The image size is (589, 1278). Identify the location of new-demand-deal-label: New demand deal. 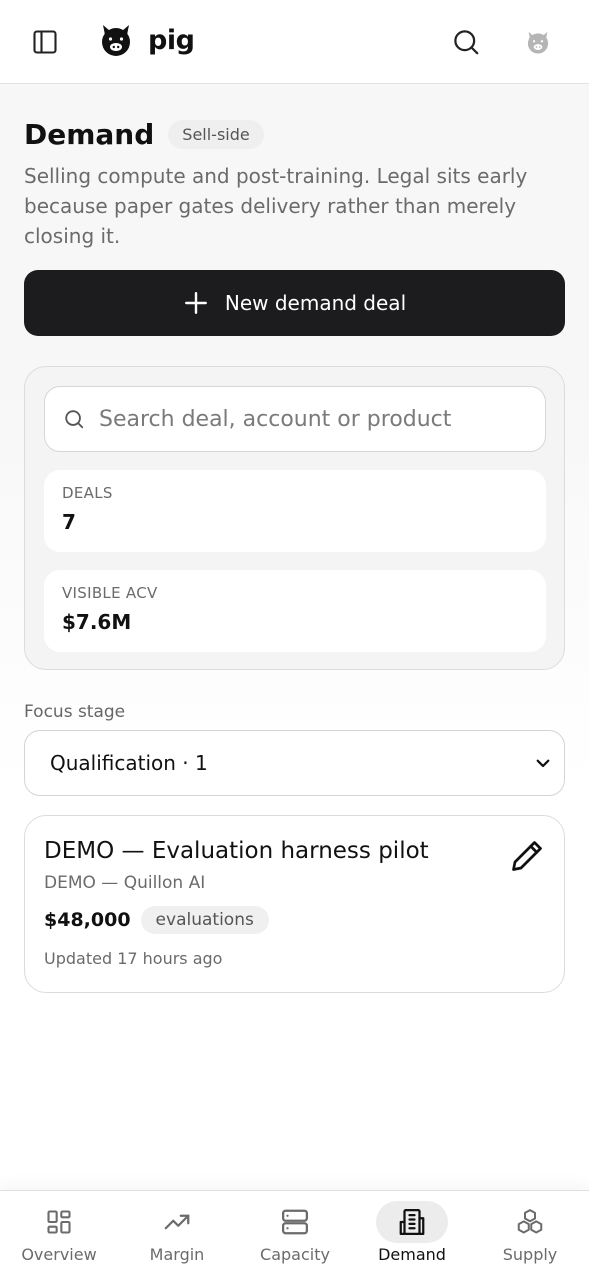
(315, 303).